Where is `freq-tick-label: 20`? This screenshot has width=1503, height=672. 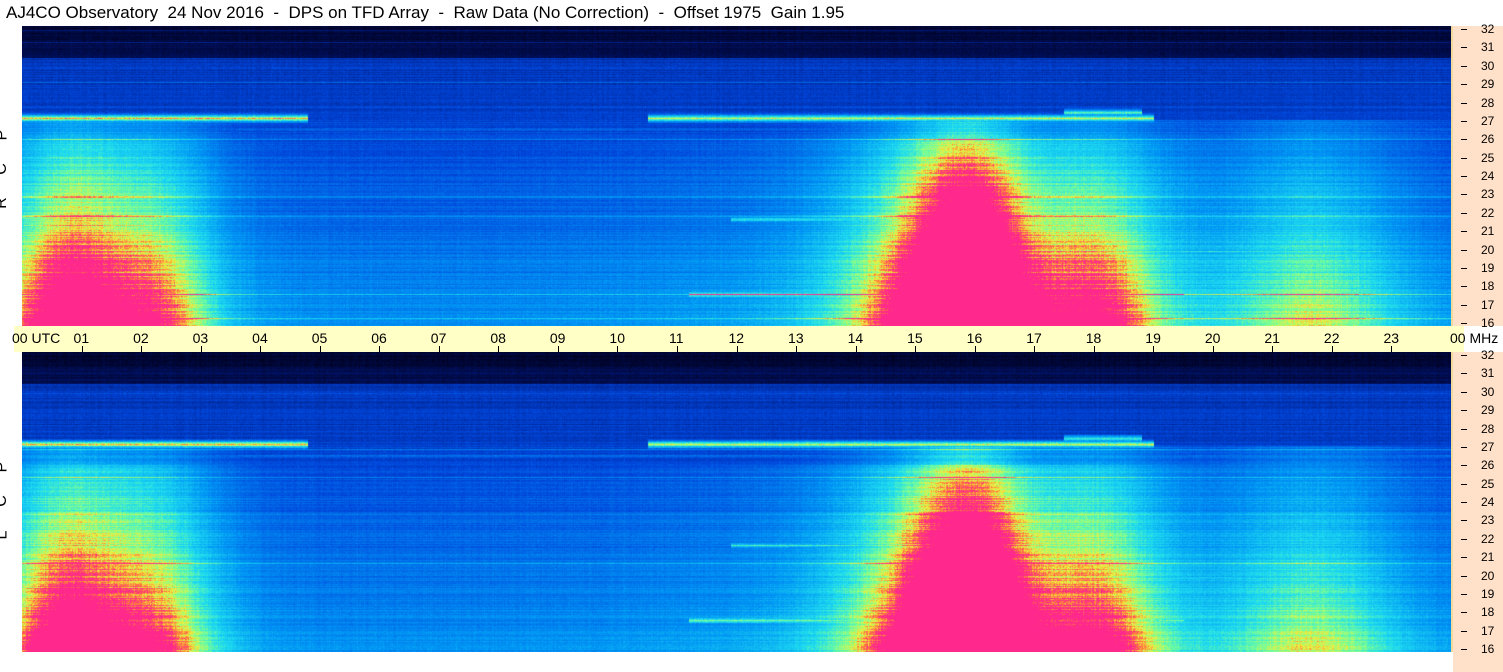
freq-tick-label: 20 is located at coordinates (1488, 249).